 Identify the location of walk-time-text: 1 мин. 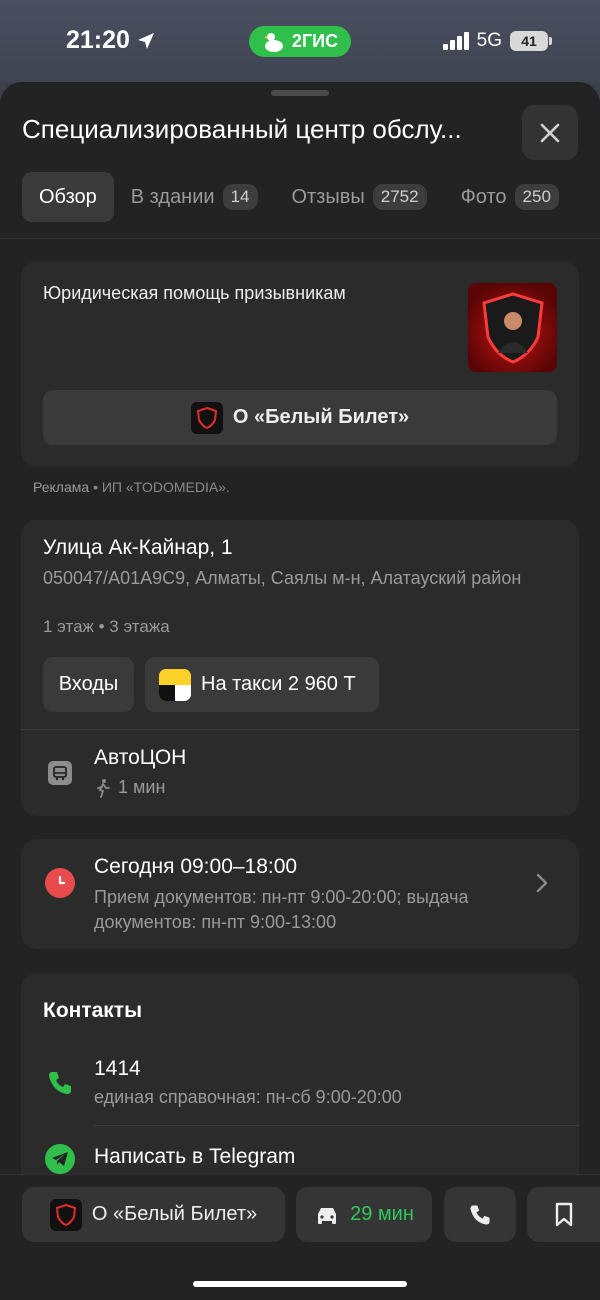
(142, 787).